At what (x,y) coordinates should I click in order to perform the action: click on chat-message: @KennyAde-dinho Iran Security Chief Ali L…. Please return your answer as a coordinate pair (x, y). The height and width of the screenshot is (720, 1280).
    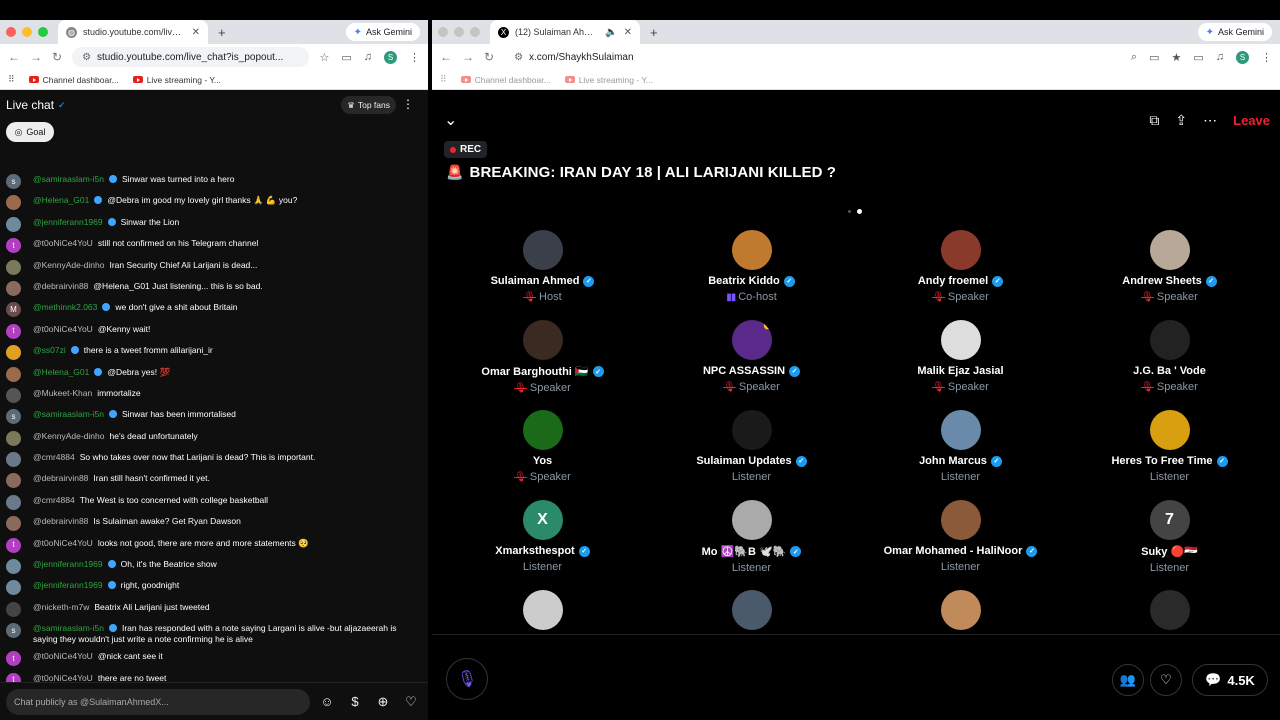
    Looking at the image, I should click on (214, 270).